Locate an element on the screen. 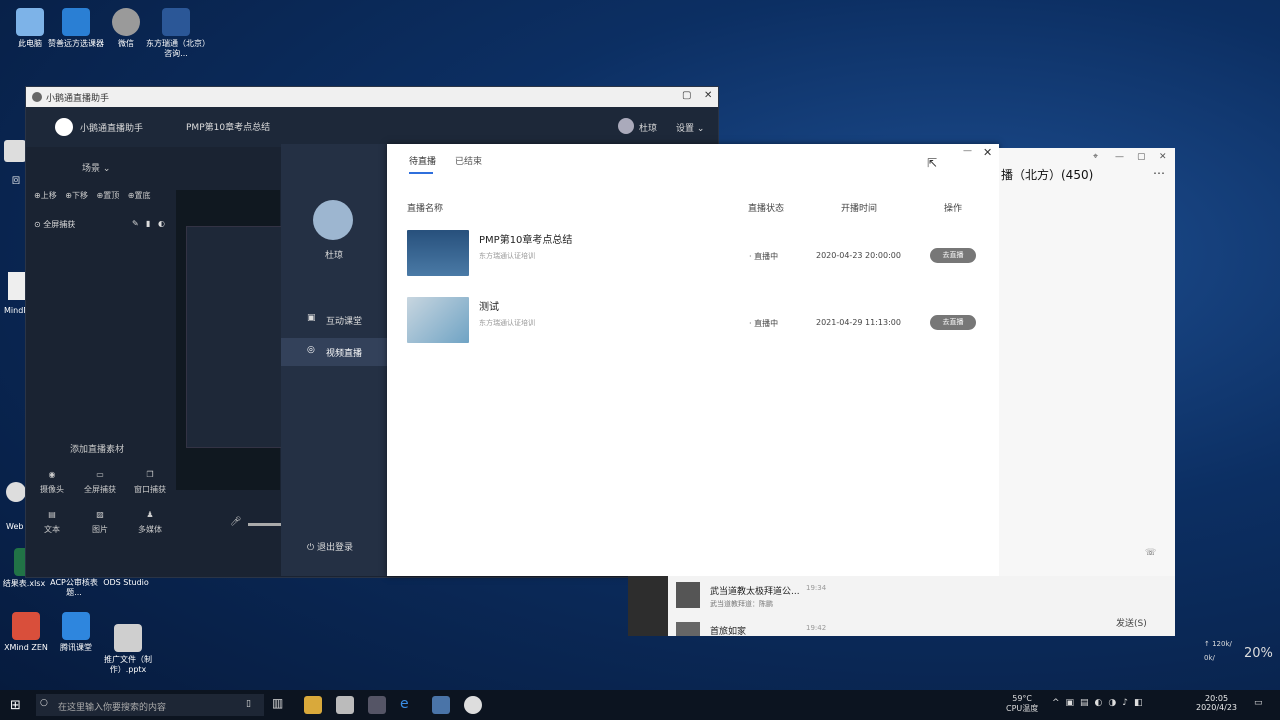 The height and width of the screenshot is (720, 1280). notification-icon: ▭ is located at coordinates (1258, 703).